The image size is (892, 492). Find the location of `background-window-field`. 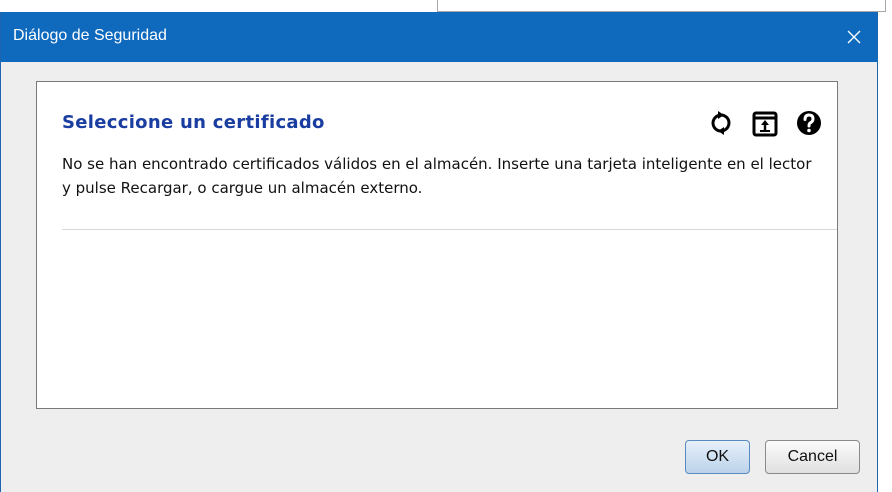

background-window-field is located at coordinates (661, 6).